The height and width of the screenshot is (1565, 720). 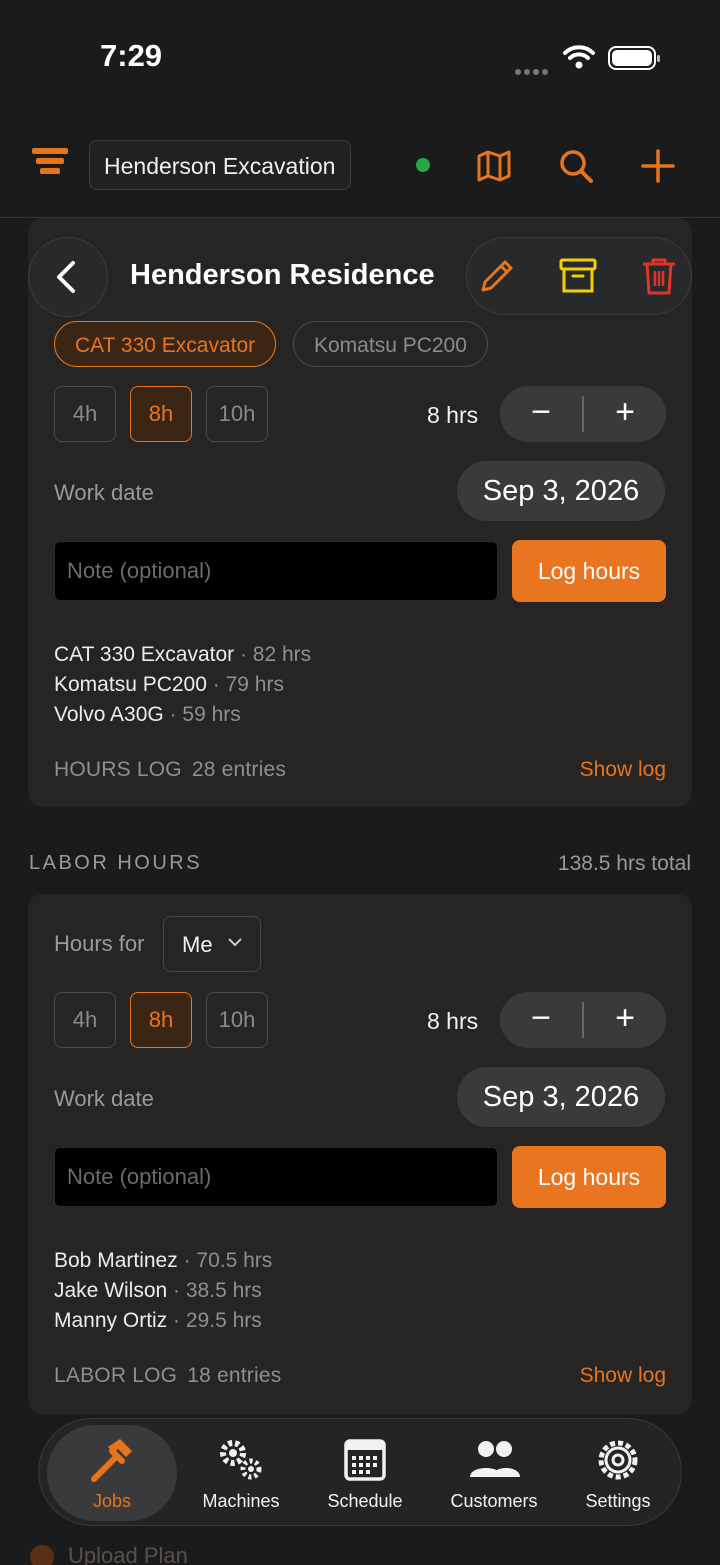 I want to click on list-item: Bob Martinez · 70.5 hrs, so click(x=163, y=1260).